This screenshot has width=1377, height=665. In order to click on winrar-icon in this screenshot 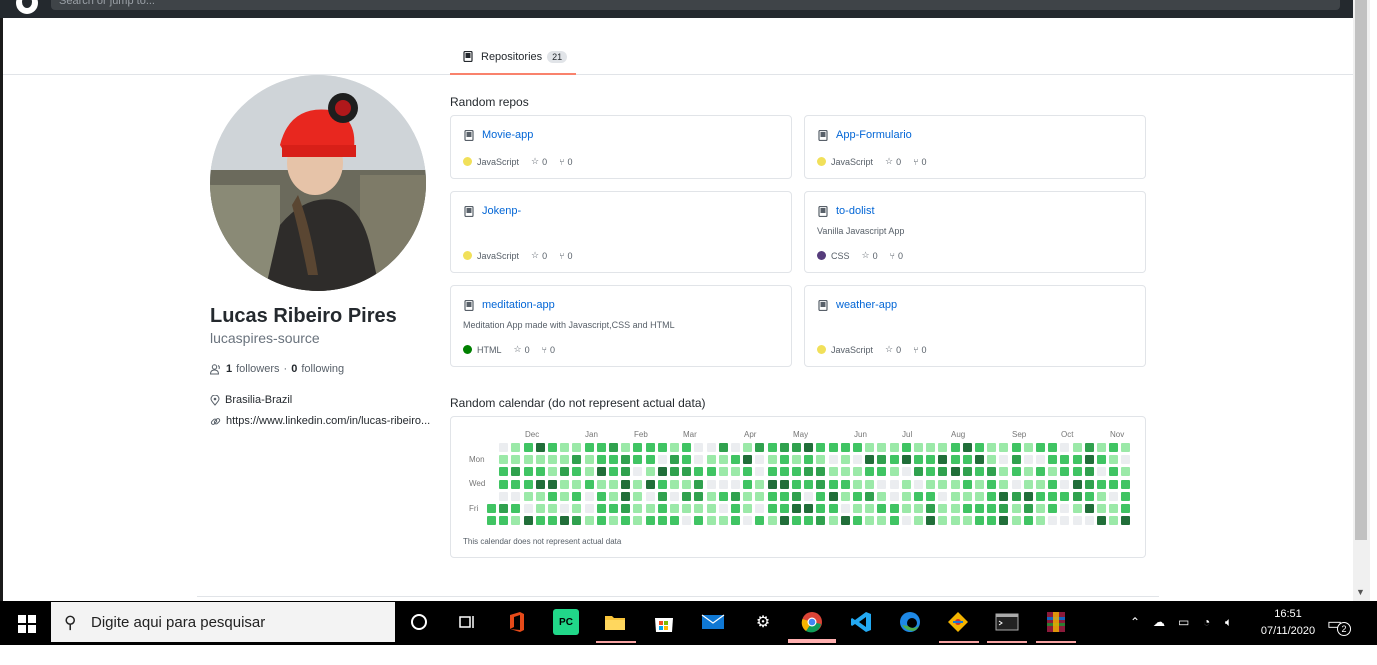, I will do `click(1056, 622)`.